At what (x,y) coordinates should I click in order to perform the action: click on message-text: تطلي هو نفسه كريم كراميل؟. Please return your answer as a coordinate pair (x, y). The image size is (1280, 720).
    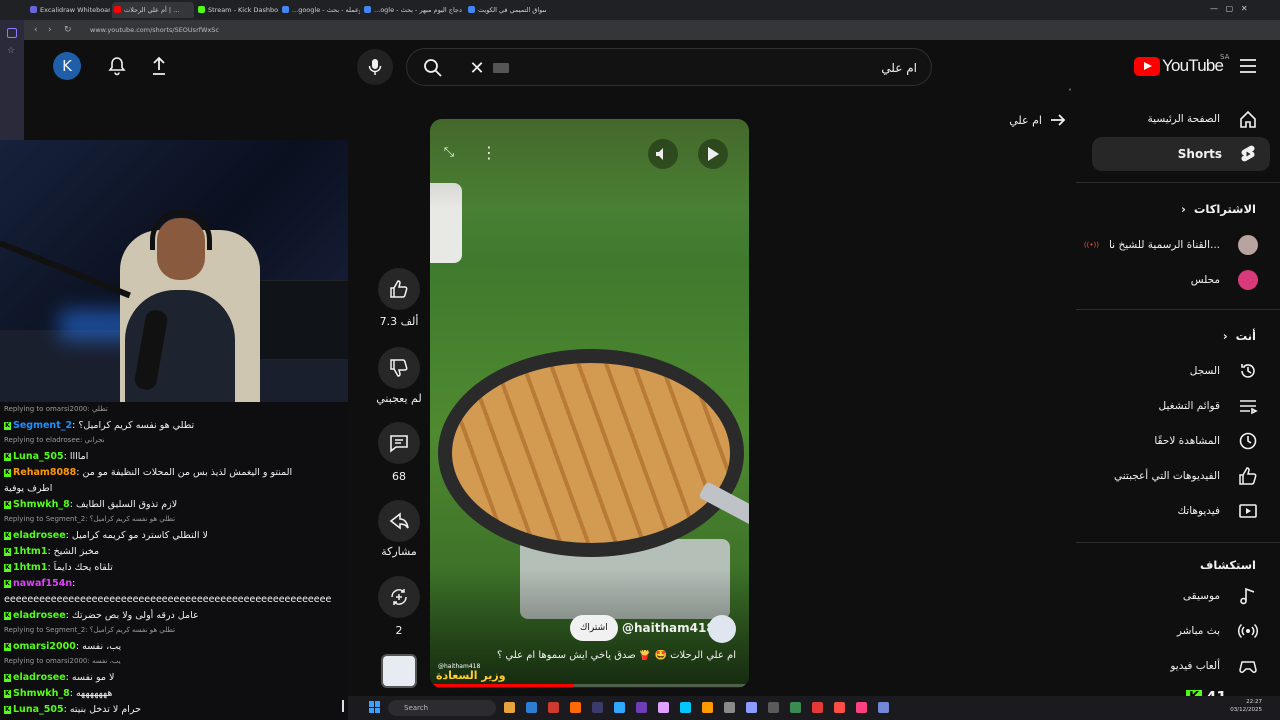
    Looking at the image, I should click on (136, 425).